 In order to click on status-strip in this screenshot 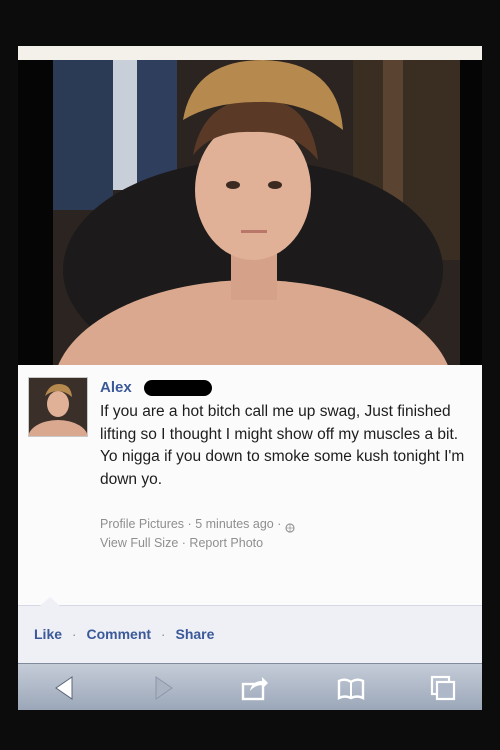, I will do `click(250, 53)`.